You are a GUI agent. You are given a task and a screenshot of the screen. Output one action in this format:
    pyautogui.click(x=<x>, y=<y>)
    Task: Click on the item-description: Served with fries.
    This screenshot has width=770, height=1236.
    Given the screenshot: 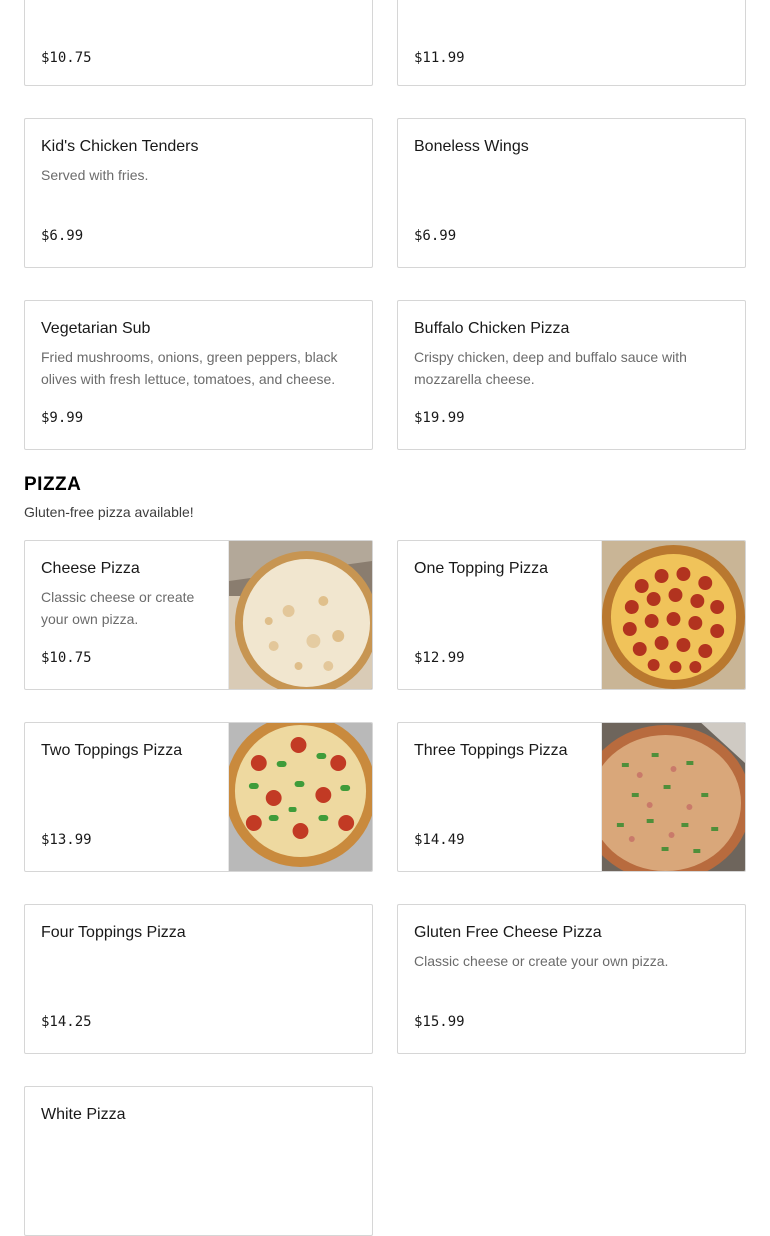 What is the action you would take?
    pyautogui.click(x=95, y=175)
    